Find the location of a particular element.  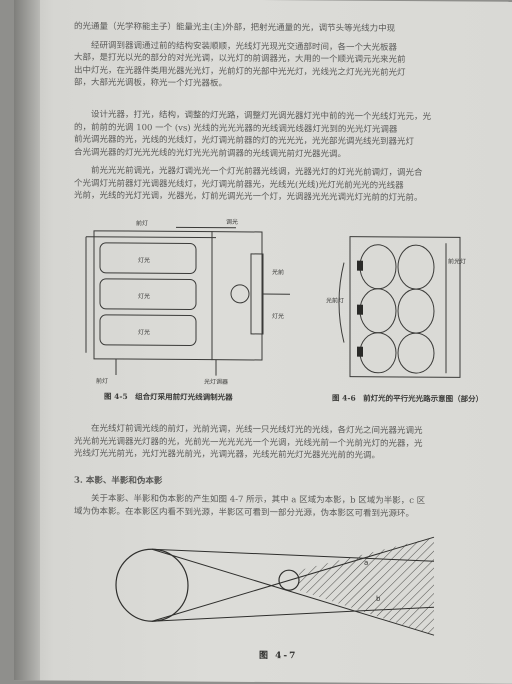

light-source-circle is located at coordinates (152, 585).